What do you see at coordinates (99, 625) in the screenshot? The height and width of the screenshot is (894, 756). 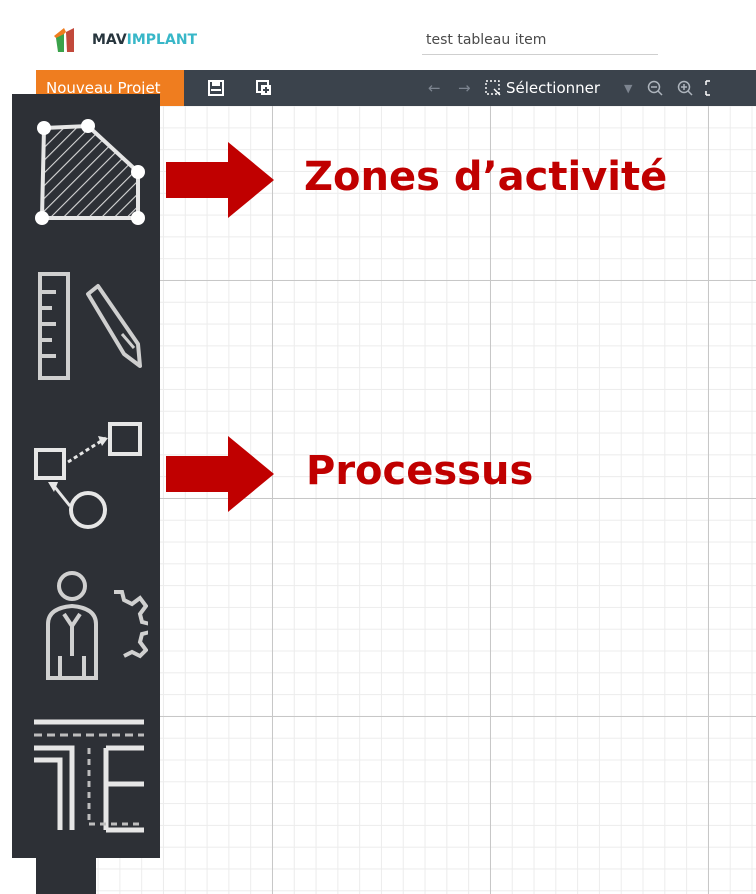 I see `person-gear-icon` at bounding box center [99, 625].